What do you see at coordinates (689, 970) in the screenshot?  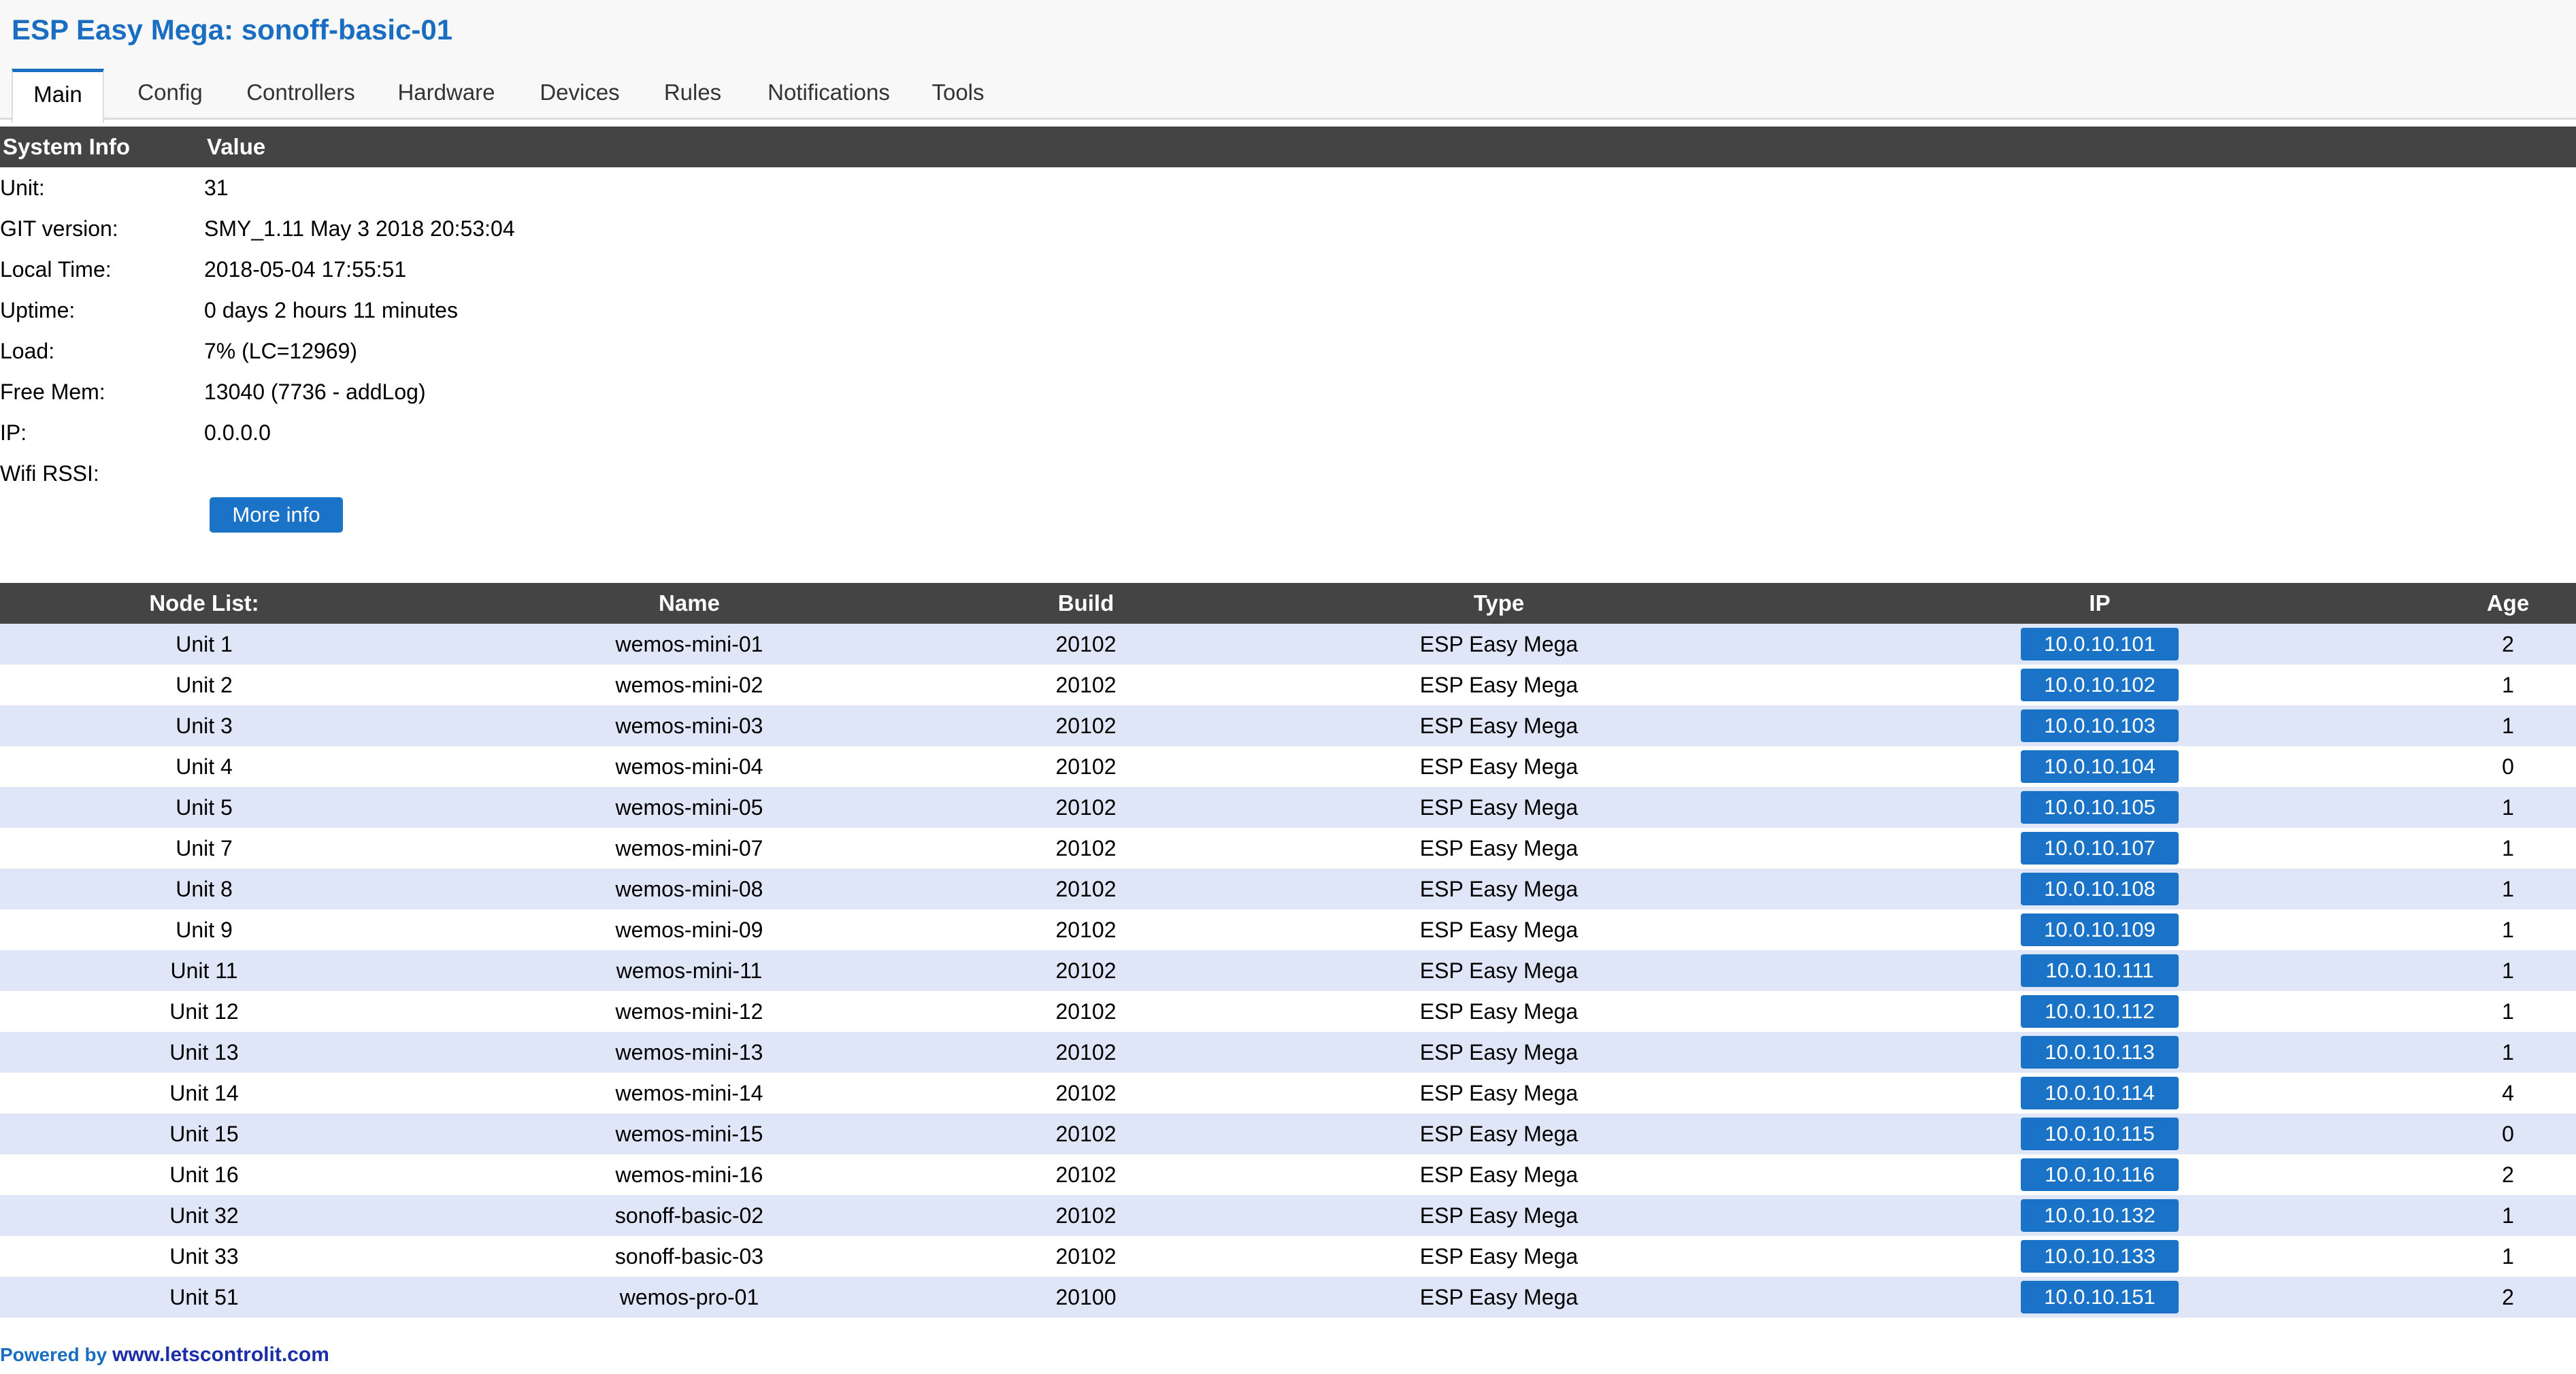 I see `node-name: wemos-mini-11` at bounding box center [689, 970].